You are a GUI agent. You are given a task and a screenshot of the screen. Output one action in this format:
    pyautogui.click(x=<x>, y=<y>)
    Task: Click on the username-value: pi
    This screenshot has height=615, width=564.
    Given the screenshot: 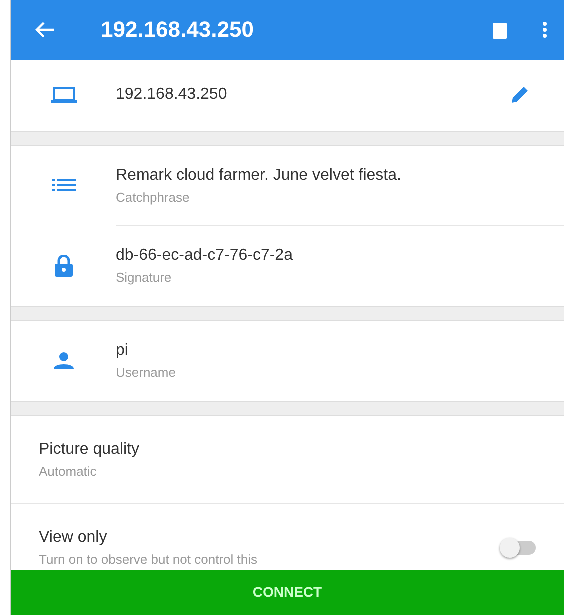 What is the action you would take?
    pyautogui.click(x=123, y=350)
    